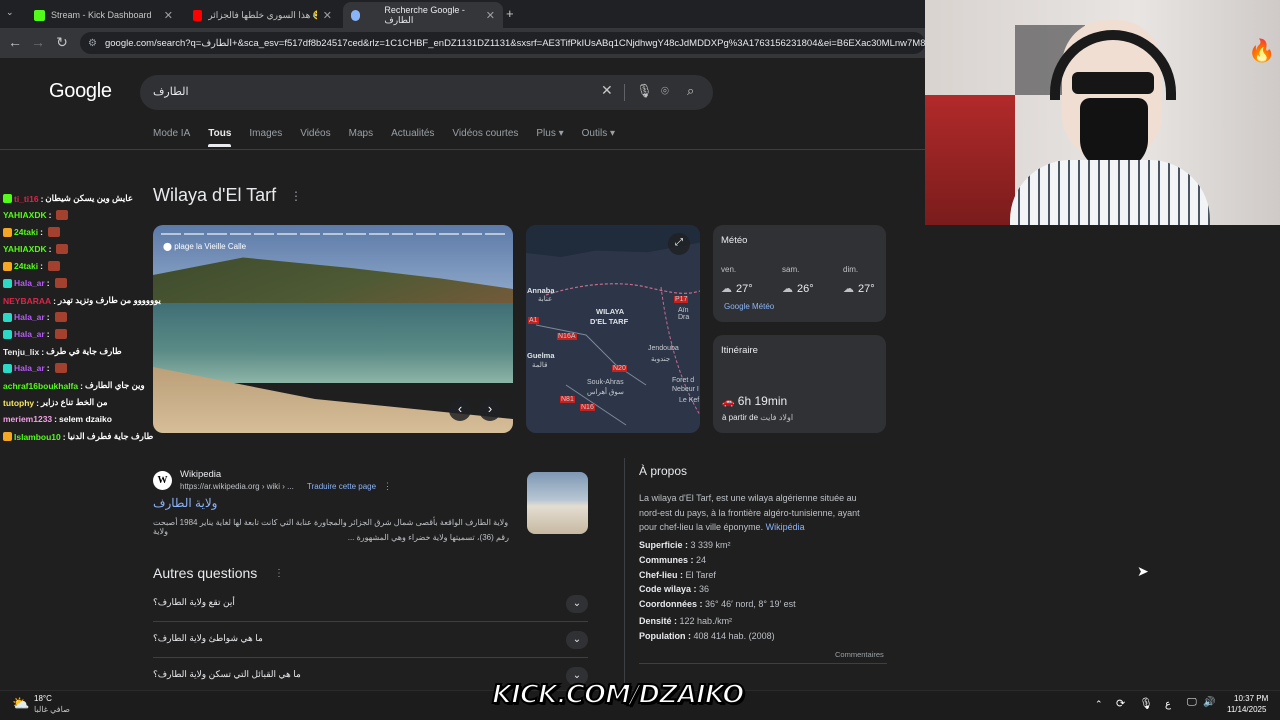  I want to click on weather-source-link: Google Météo, so click(749, 306).